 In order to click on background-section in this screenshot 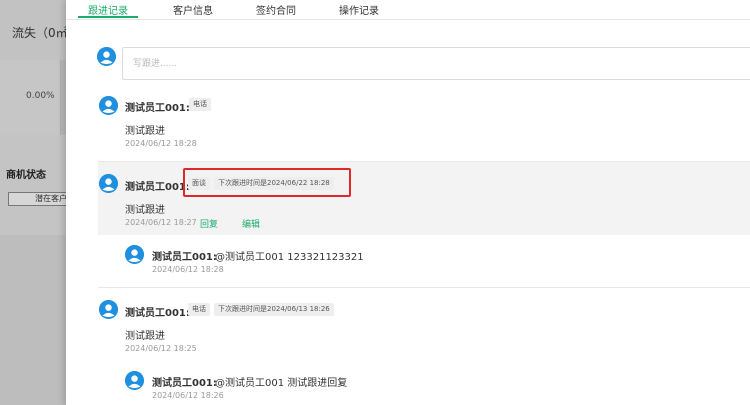, I will do `click(33, 185)`.